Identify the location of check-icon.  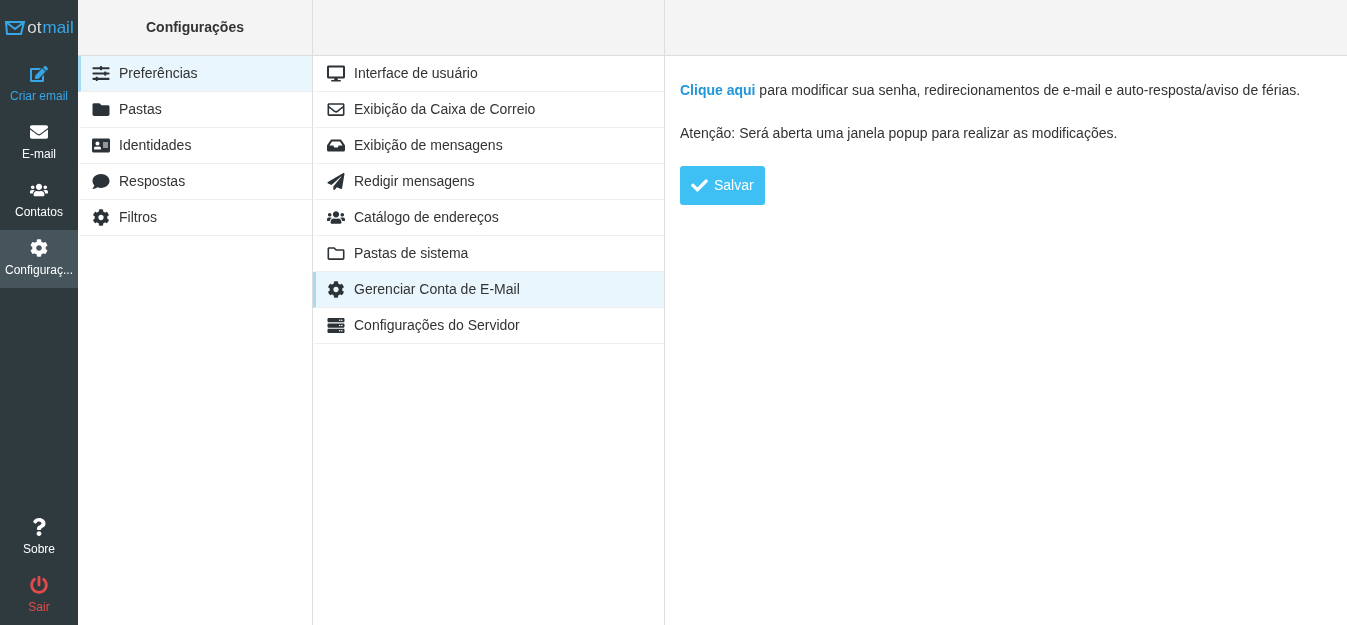
(699, 185).